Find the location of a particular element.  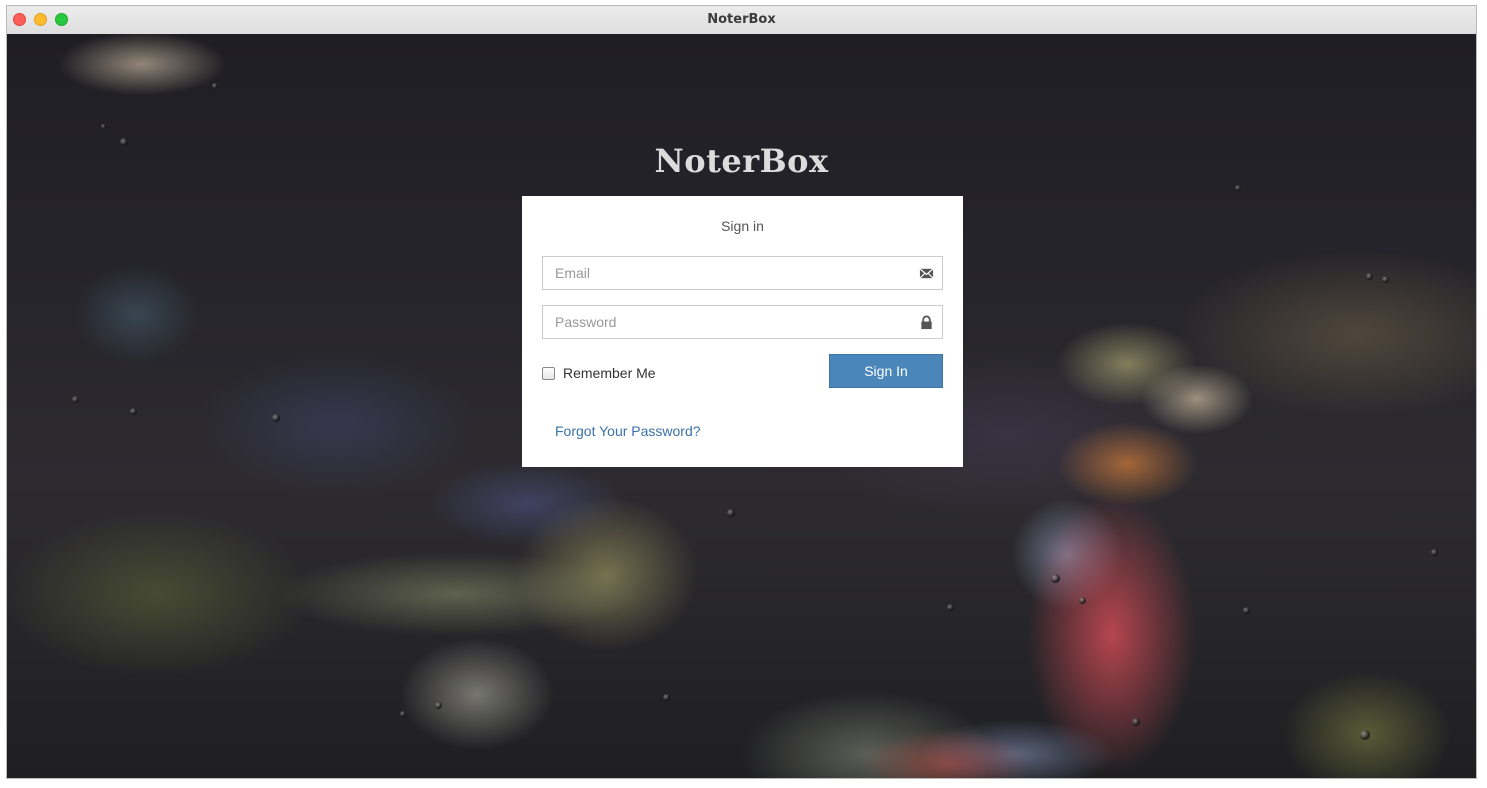

remember-me-row: Remember Me is located at coordinates (599, 373).